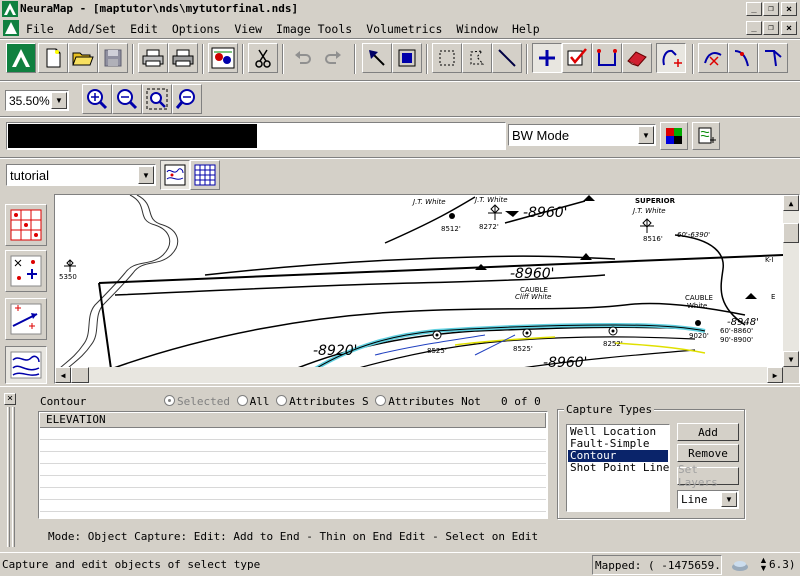 This screenshot has height=576, width=800. What do you see at coordinates (322, 401) in the screenshot?
I see `radio-attributes: Attributes S` at bounding box center [322, 401].